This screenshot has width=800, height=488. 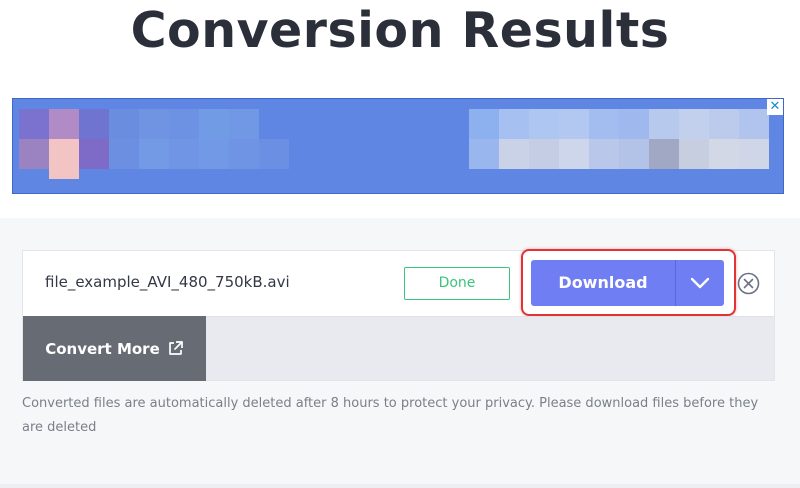 What do you see at coordinates (400, 30) in the screenshot?
I see `page-title: Conversion Results` at bounding box center [400, 30].